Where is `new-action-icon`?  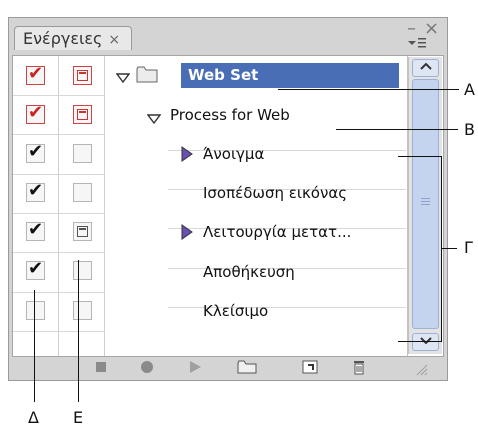
new-action-icon is located at coordinates (310, 367).